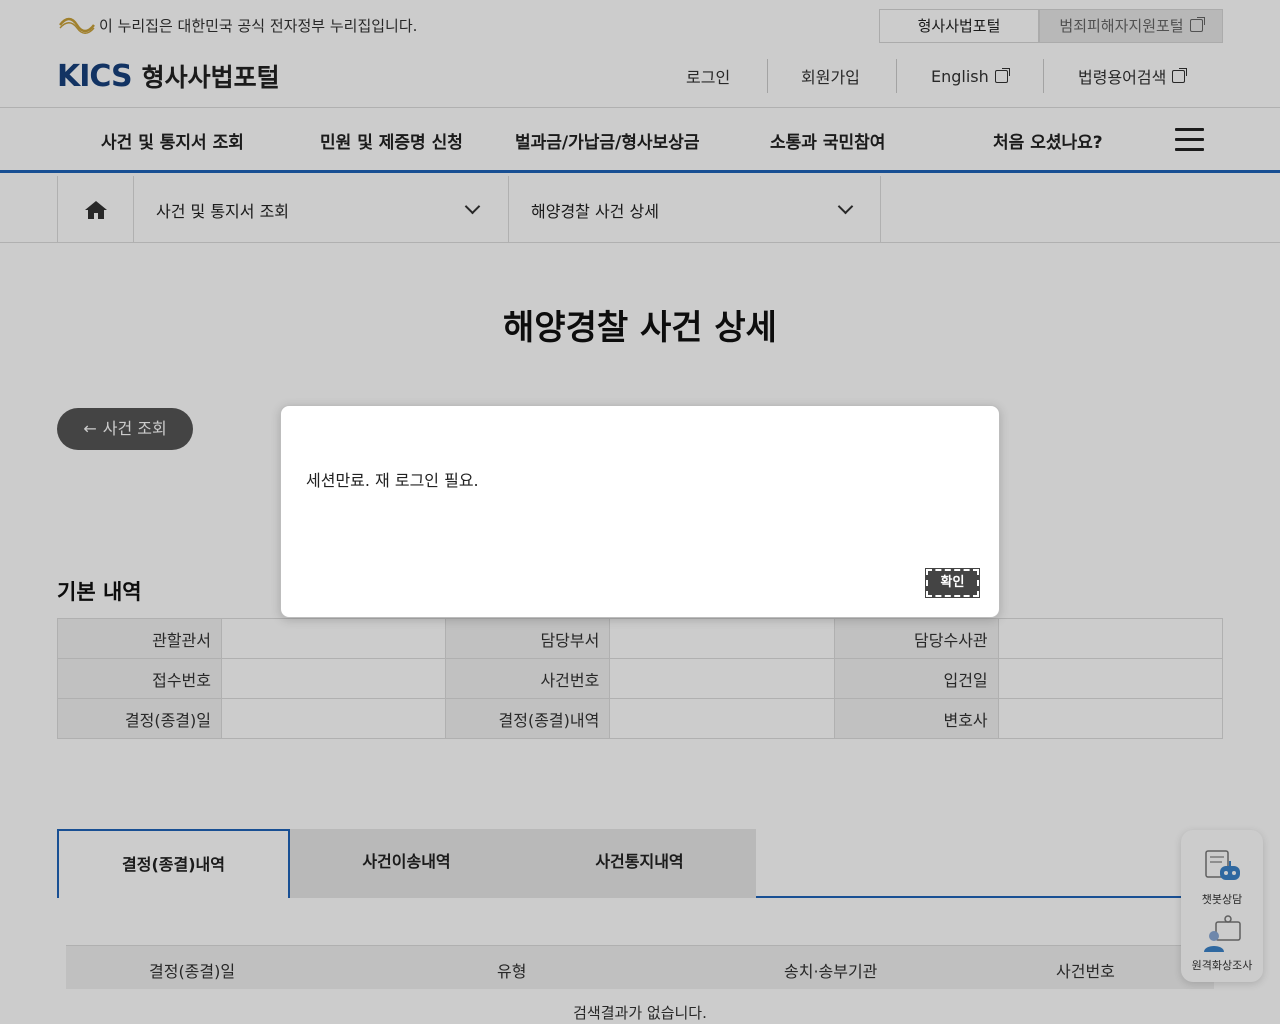 This screenshot has width=1280, height=1024. Describe the element at coordinates (640, 511) in the screenshot. I see `session-expired-dialog: 세션만료. 재 로그인 필요.` at that location.